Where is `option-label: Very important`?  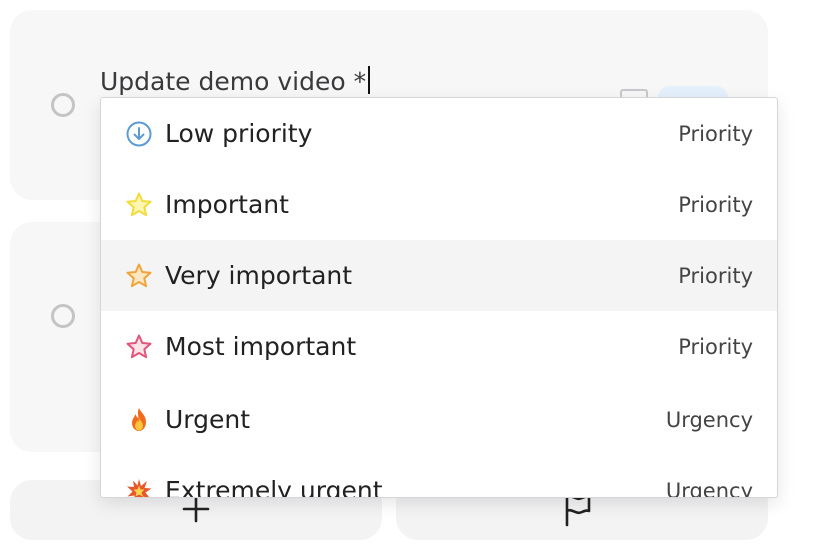
option-label: Very important is located at coordinates (259, 275).